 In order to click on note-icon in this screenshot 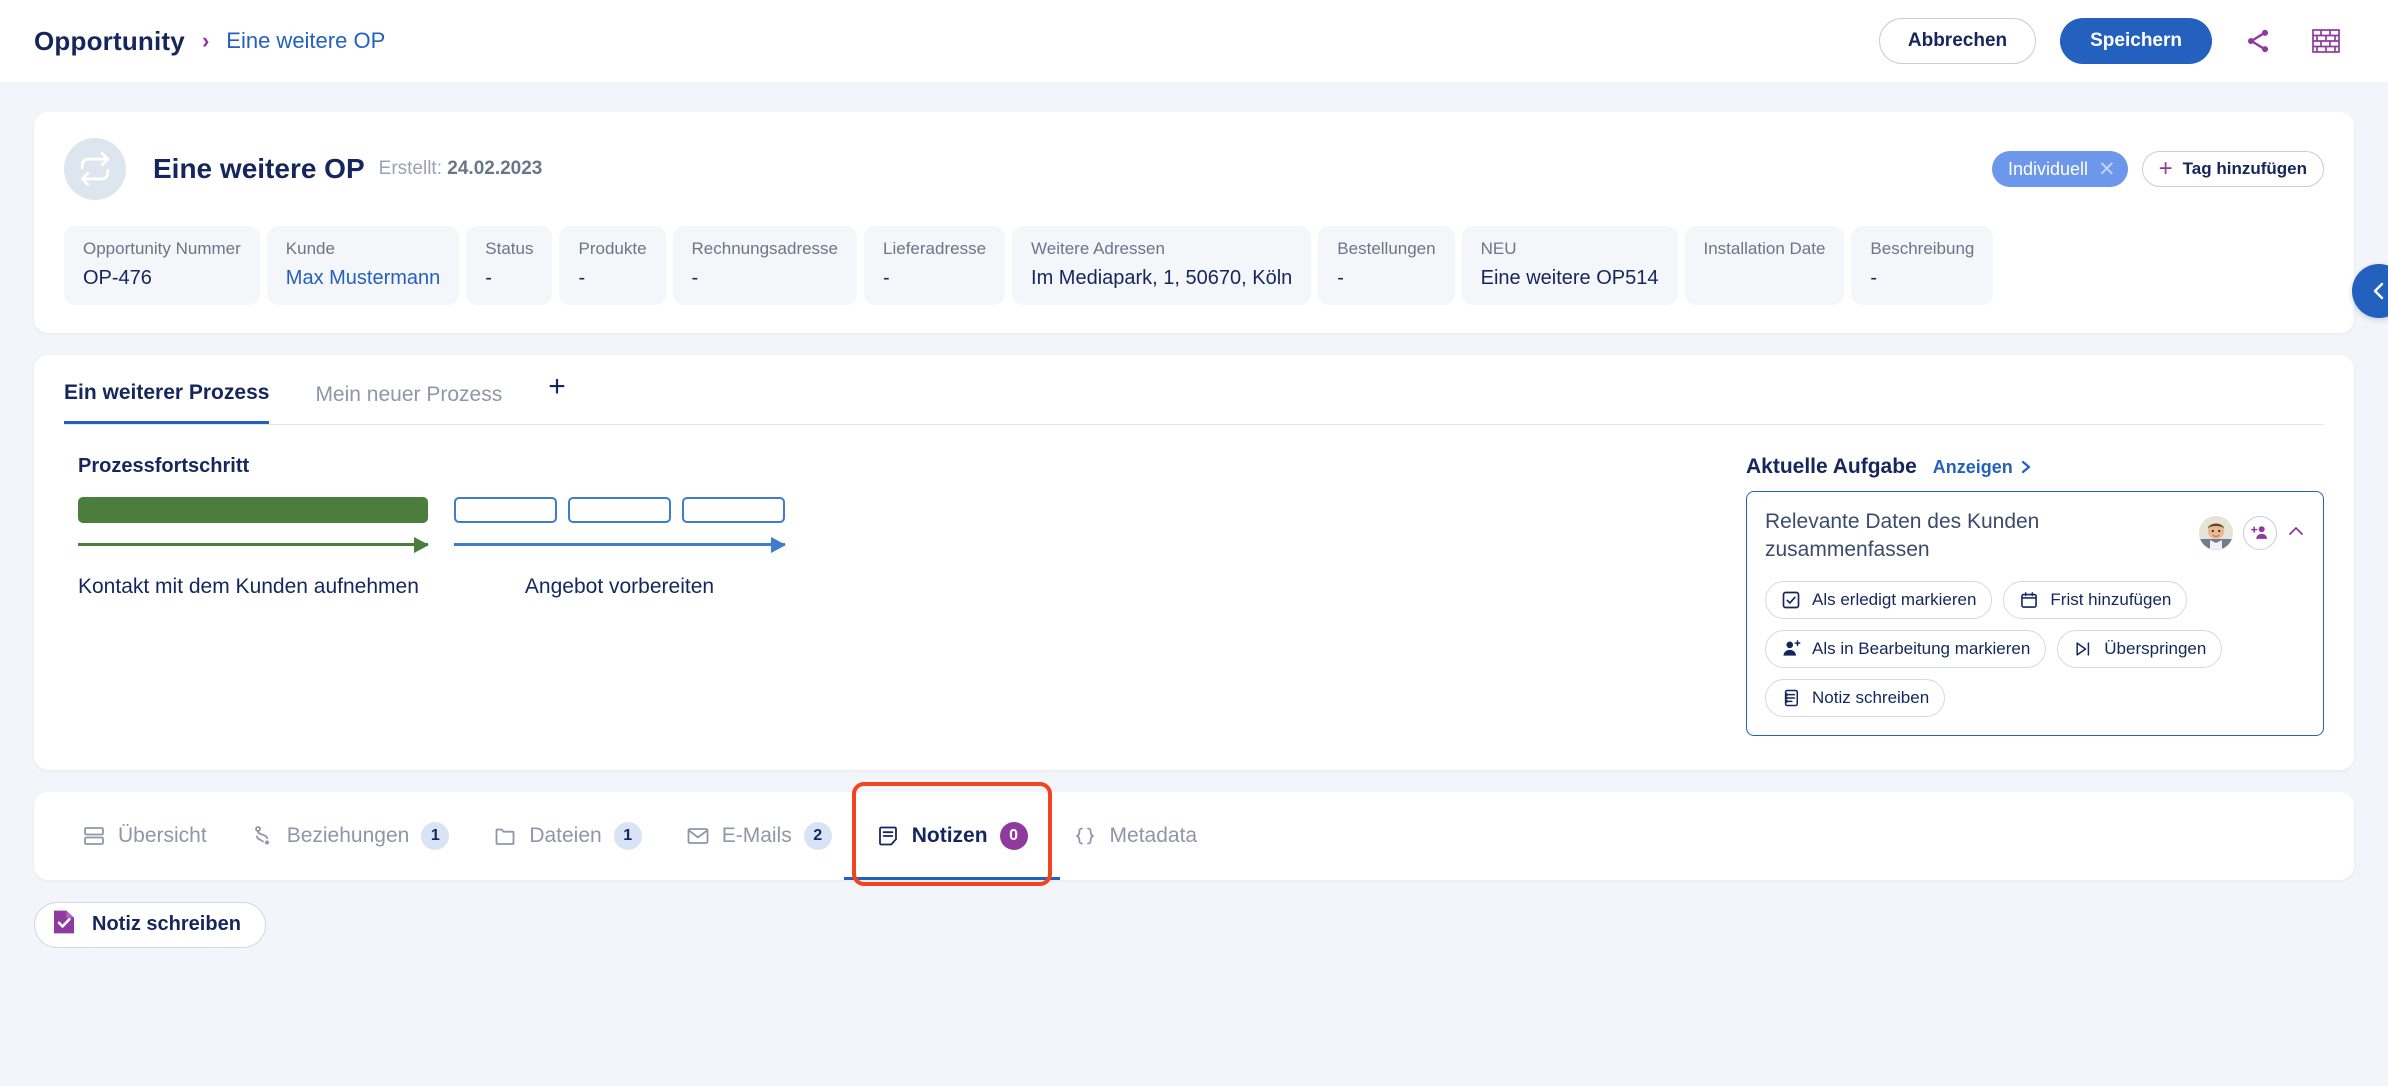, I will do `click(1791, 697)`.